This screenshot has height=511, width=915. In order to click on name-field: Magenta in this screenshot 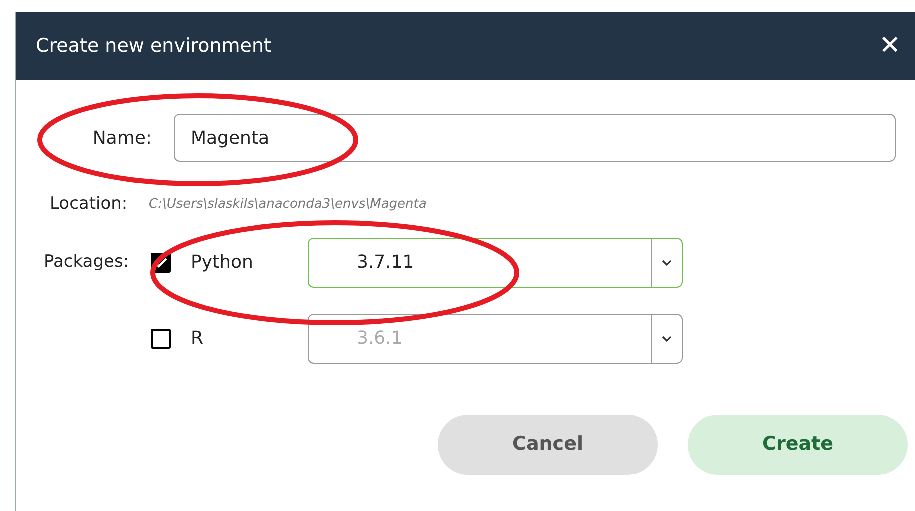, I will do `click(535, 138)`.